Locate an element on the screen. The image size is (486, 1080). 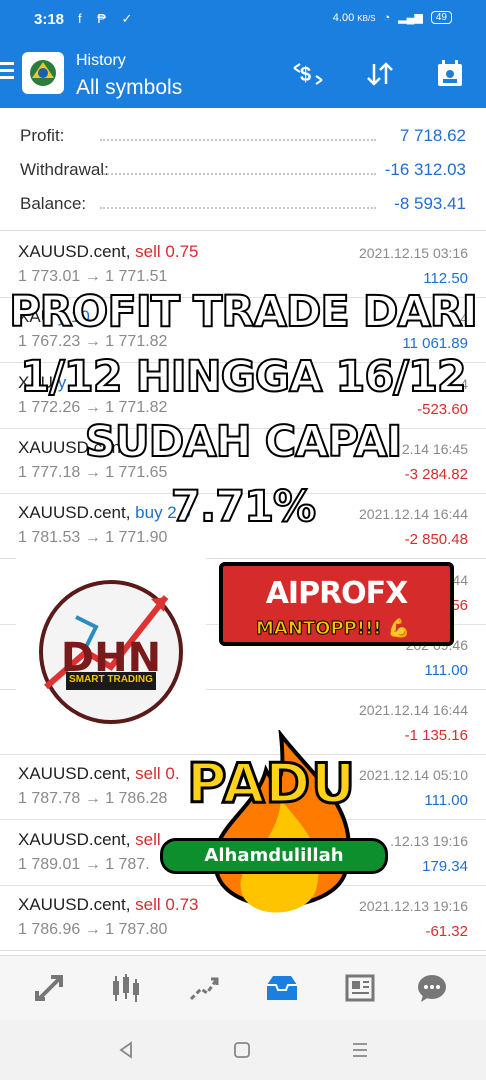
news-tab-icon is located at coordinates (360, 988).